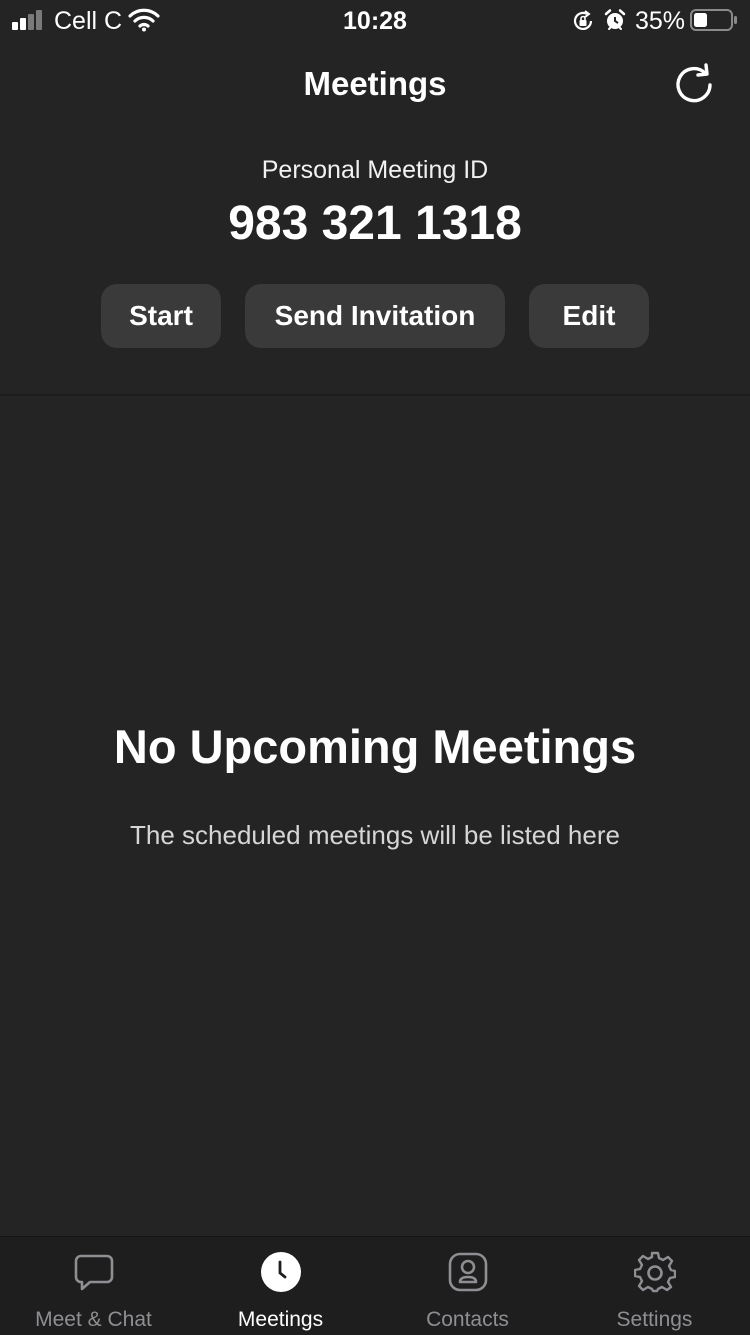 This screenshot has height=1335, width=750. I want to click on gear-icon, so click(655, 1272).